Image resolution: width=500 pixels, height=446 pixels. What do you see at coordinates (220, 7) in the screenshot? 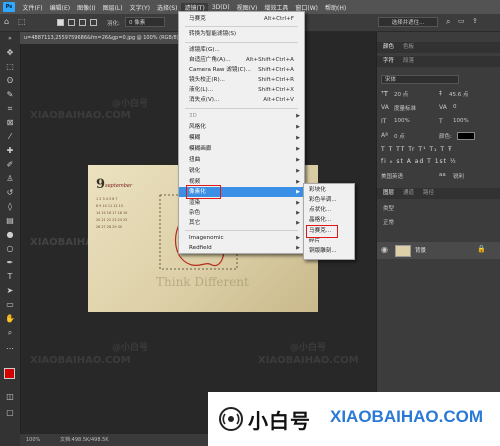
I see `menu-3d: 3D(D)` at bounding box center [220, 7].